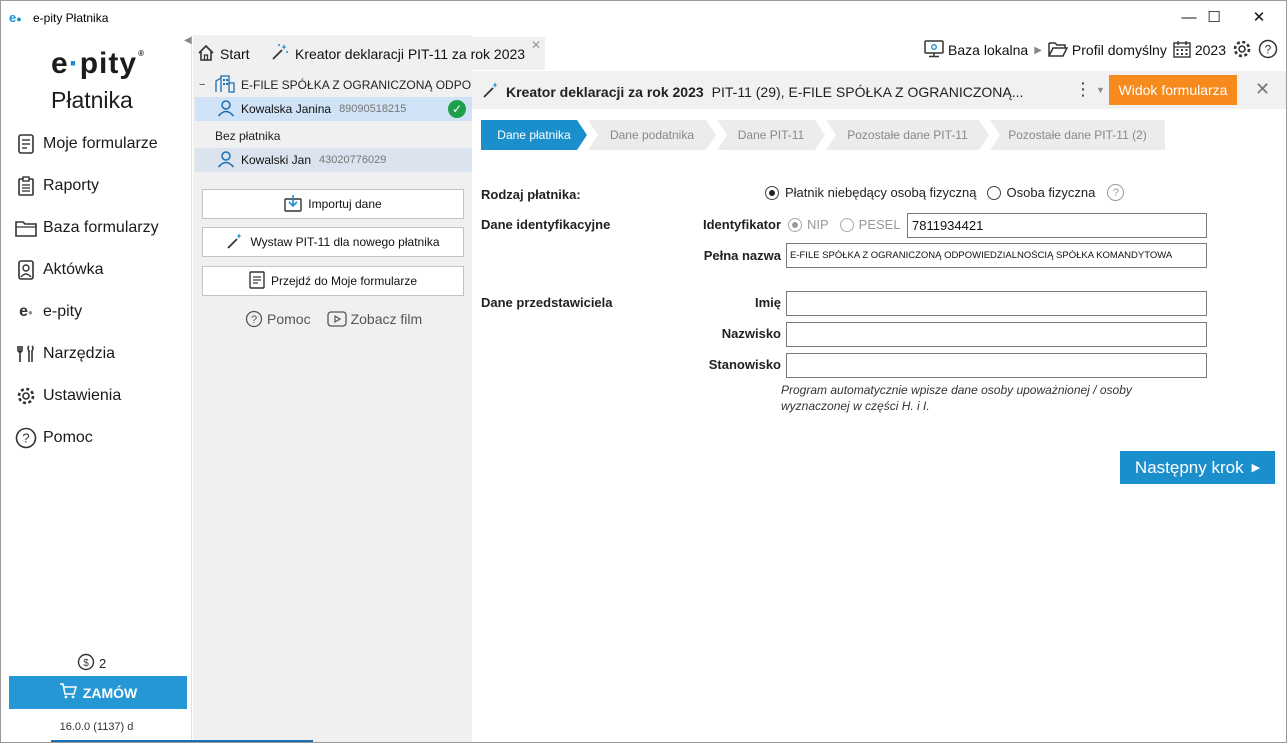  What do you see at coordinates (333, 204) in the screenshot?
I see `import-button: Importuj dane` at bounding box center [333, 204].